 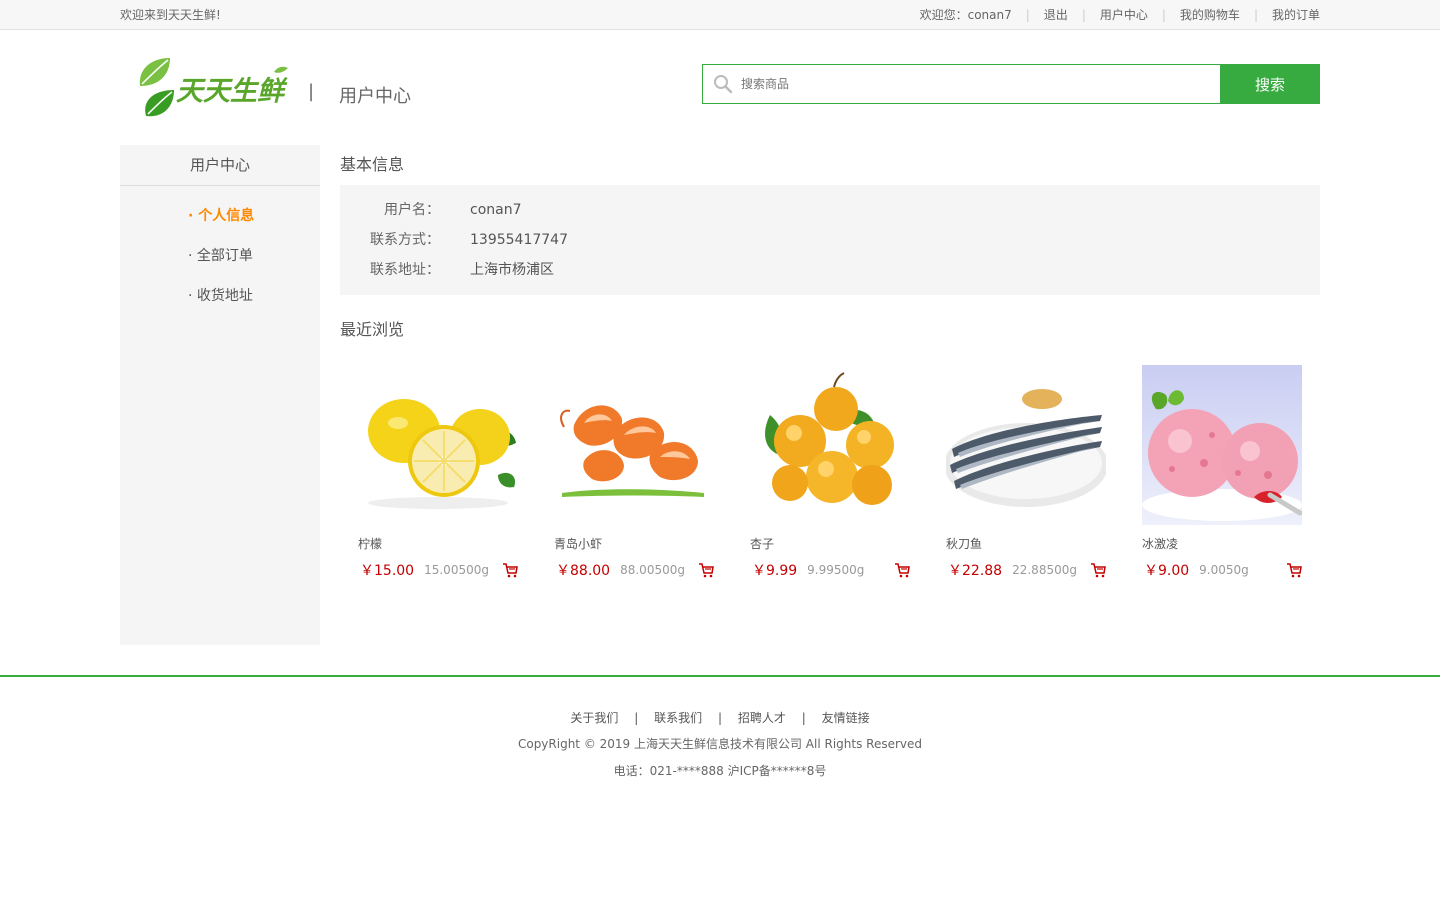 I want to click on goods-item: 冰激凌 ￥9.00 9.0050g, so click(x=1222, y=472).